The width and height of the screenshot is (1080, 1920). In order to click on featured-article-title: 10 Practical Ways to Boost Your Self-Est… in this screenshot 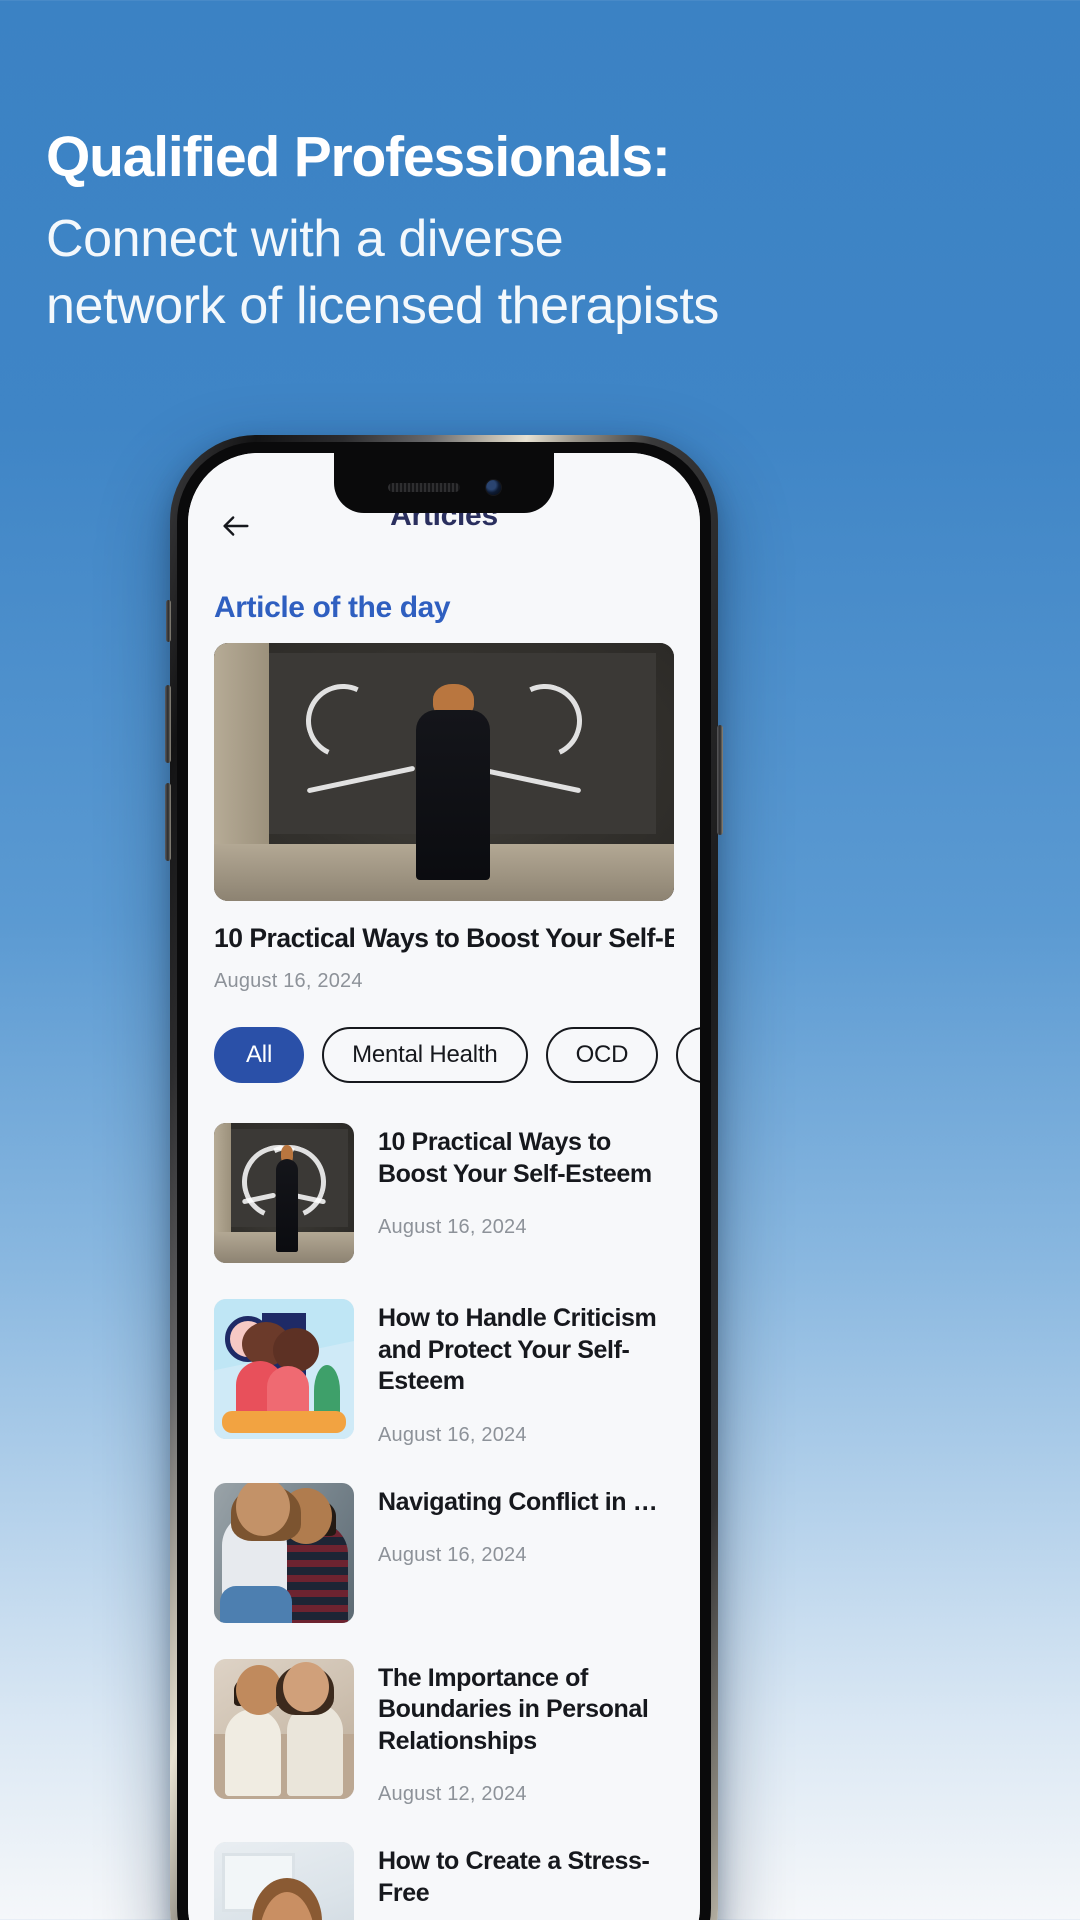, I will do `click(444, 938)`.